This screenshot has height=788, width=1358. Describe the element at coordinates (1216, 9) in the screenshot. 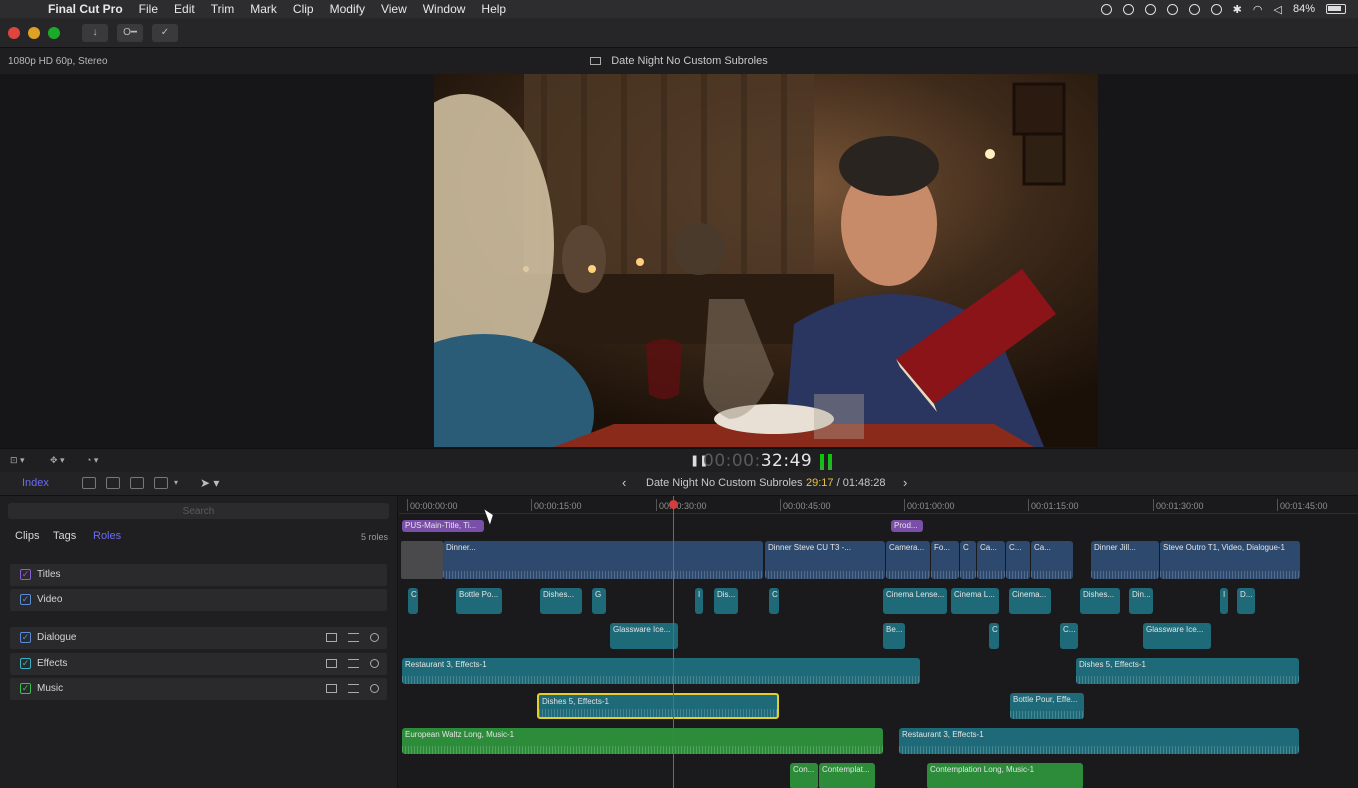

I see `time-machine-icon` at that location.